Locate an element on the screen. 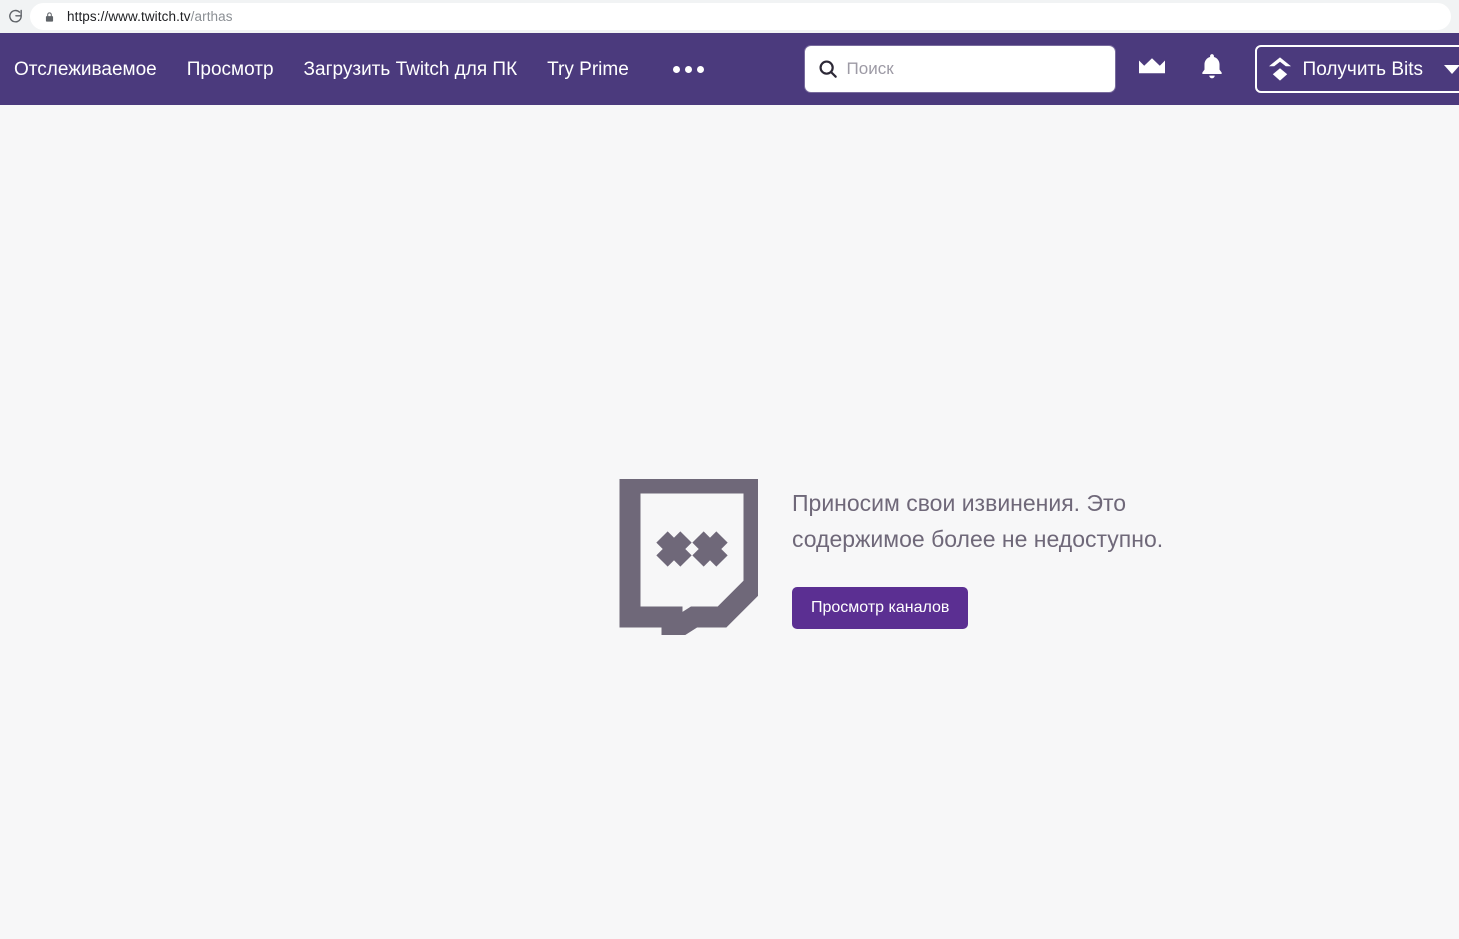 Image resolution: width=1459 pixels, height=939 pixels. browse-channels-button: Просмотр каналов is located at coordinates (880, 608).